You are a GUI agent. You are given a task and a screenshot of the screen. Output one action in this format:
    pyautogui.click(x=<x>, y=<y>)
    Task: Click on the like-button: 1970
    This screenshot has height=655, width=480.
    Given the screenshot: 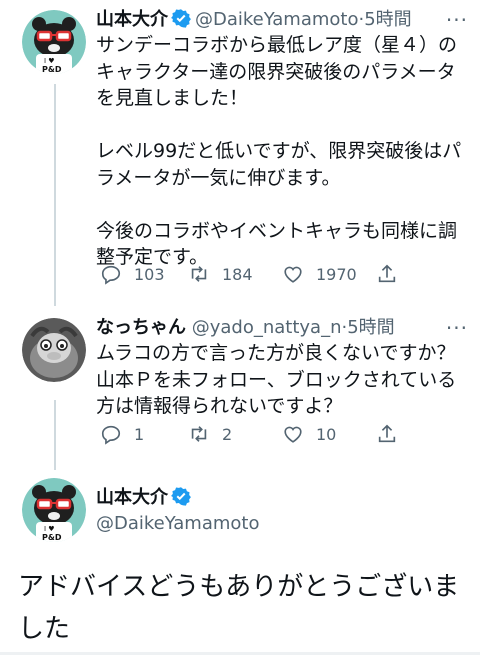 What is the action you would take?
    pyautogui.click(x=319, y=274)
    